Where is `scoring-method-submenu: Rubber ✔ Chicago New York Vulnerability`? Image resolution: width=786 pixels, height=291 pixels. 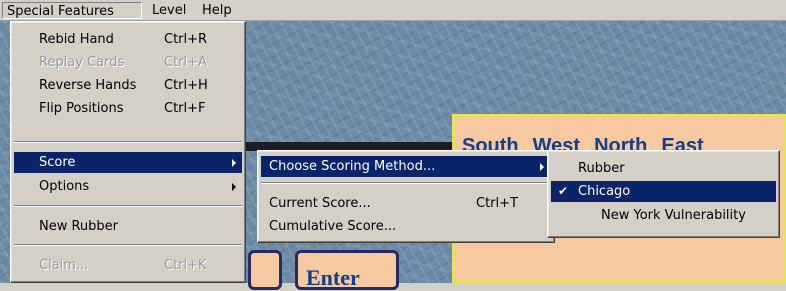
scoring-method-submenu: Rubber ✔ Chicago New York Vulnerability is located at coordinates (663, 194).